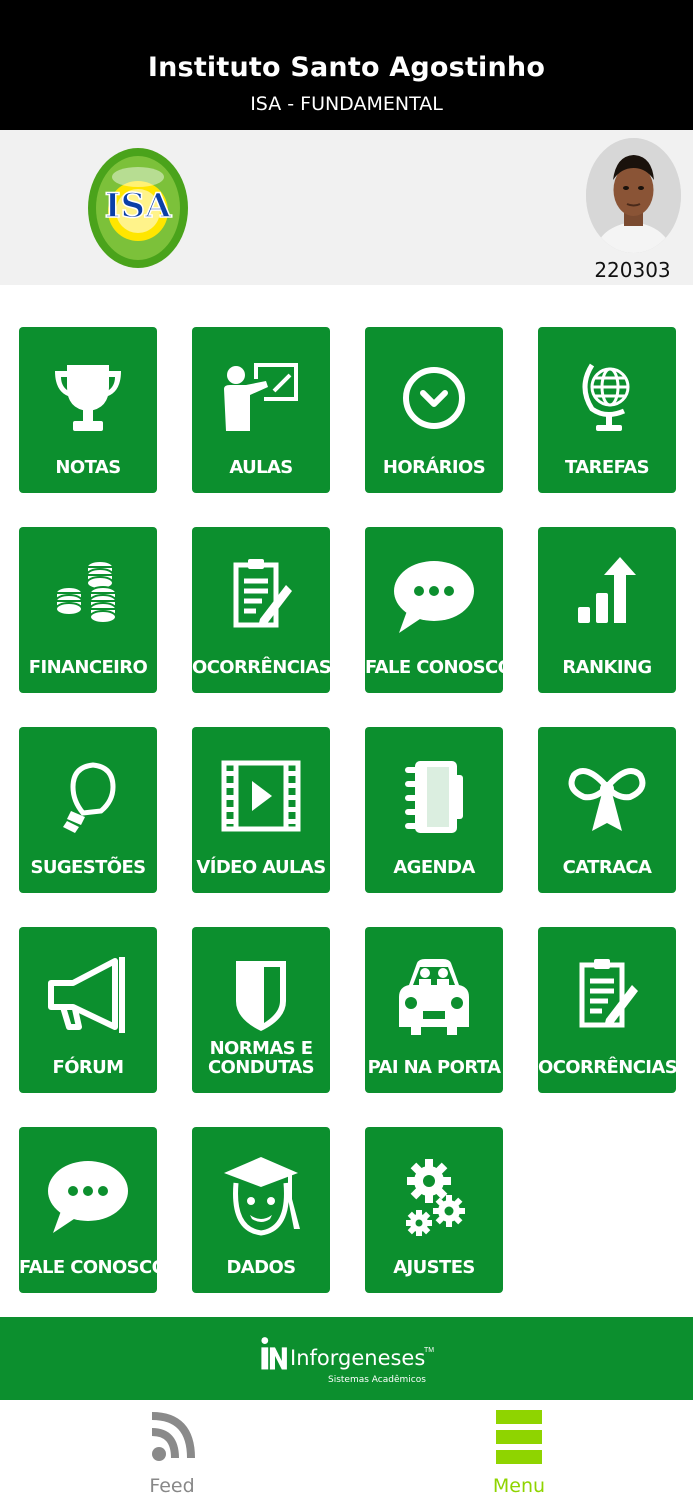 This screenshot has width=693, height=1500. I want to click on menu-tile-label: FINANCEIRO, so click(88, 667).